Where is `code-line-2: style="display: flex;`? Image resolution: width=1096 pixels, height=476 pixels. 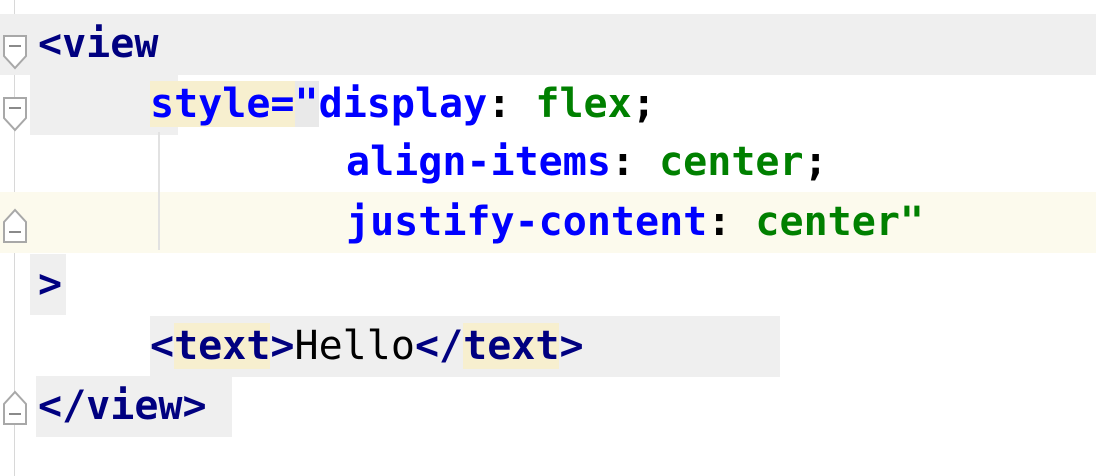
code-line-2: style="display: flex; is located at coordinates (403, 104).